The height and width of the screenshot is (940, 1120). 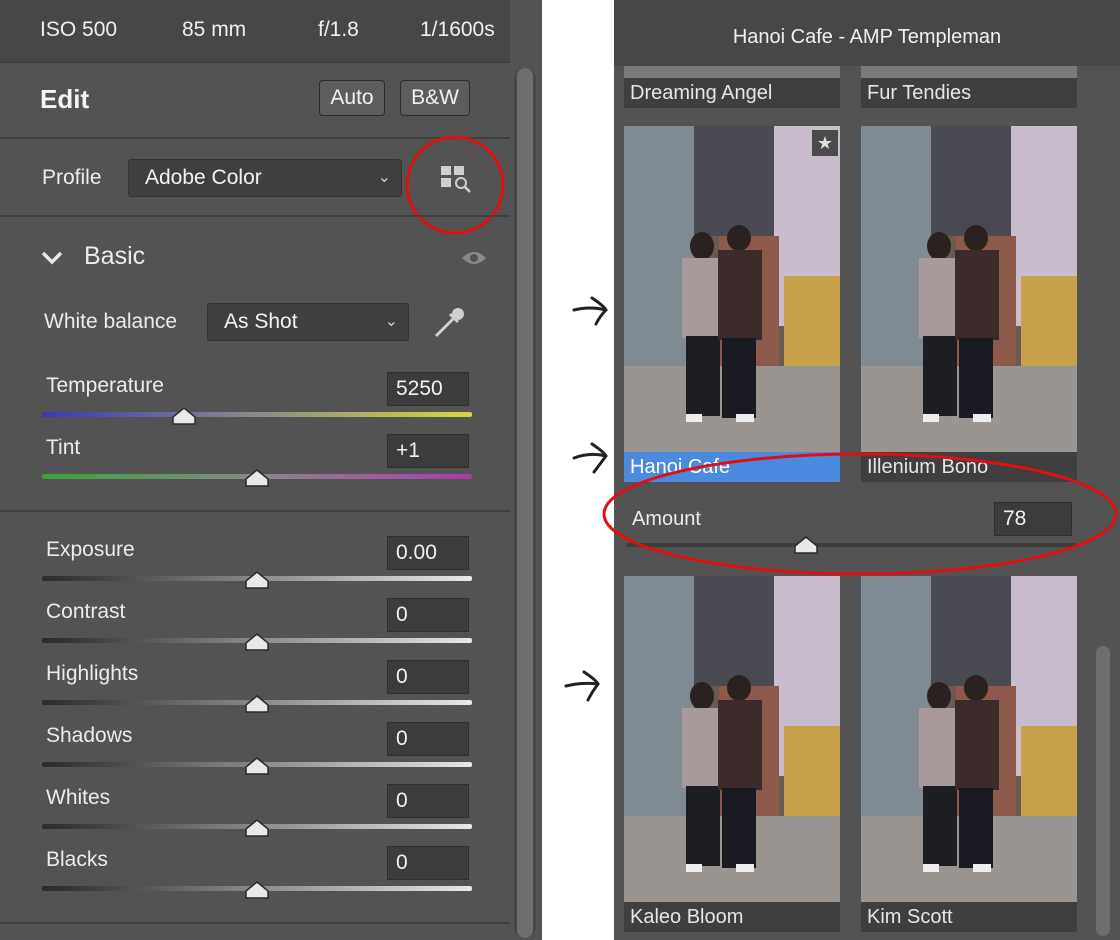 I want to click on tile-label: Kim Scott, so click(x=969, y=917).